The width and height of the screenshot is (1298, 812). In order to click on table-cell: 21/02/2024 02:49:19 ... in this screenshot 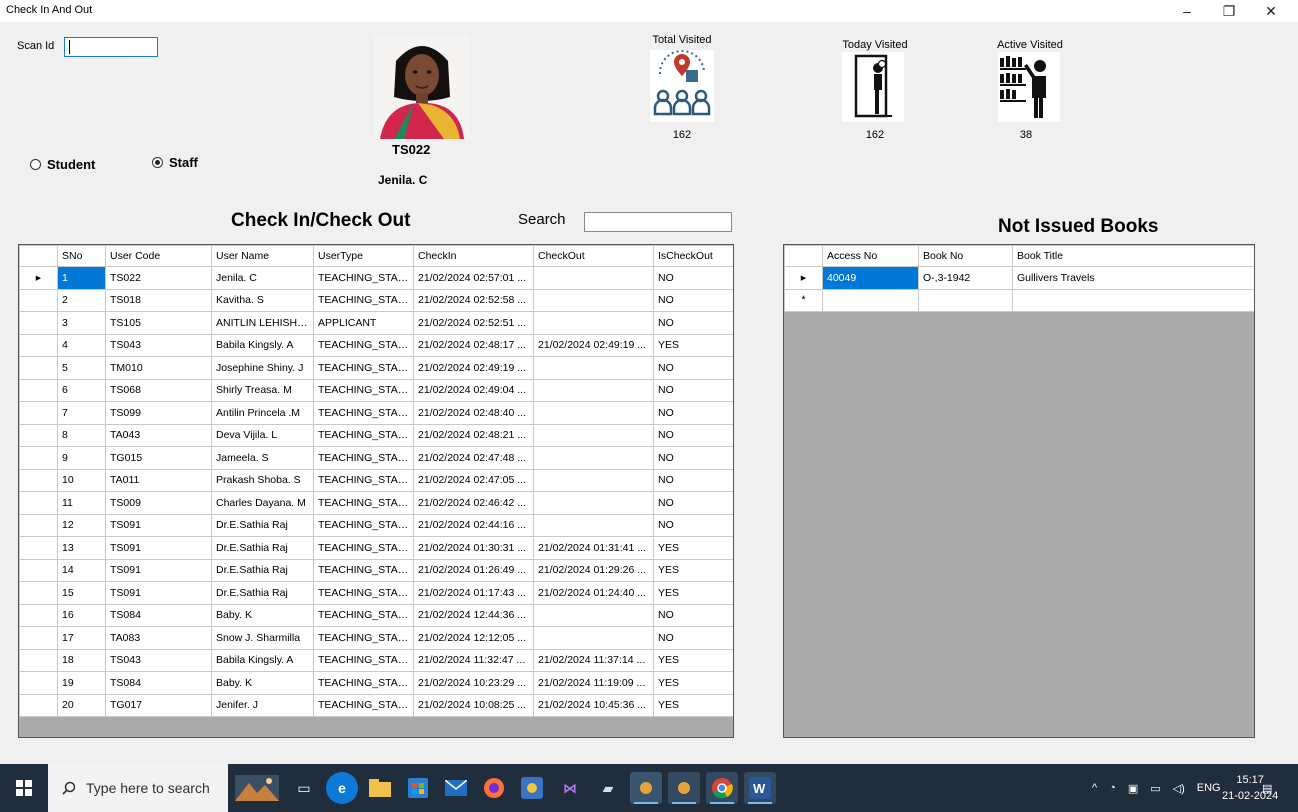, I will do `click(473, 368)`.